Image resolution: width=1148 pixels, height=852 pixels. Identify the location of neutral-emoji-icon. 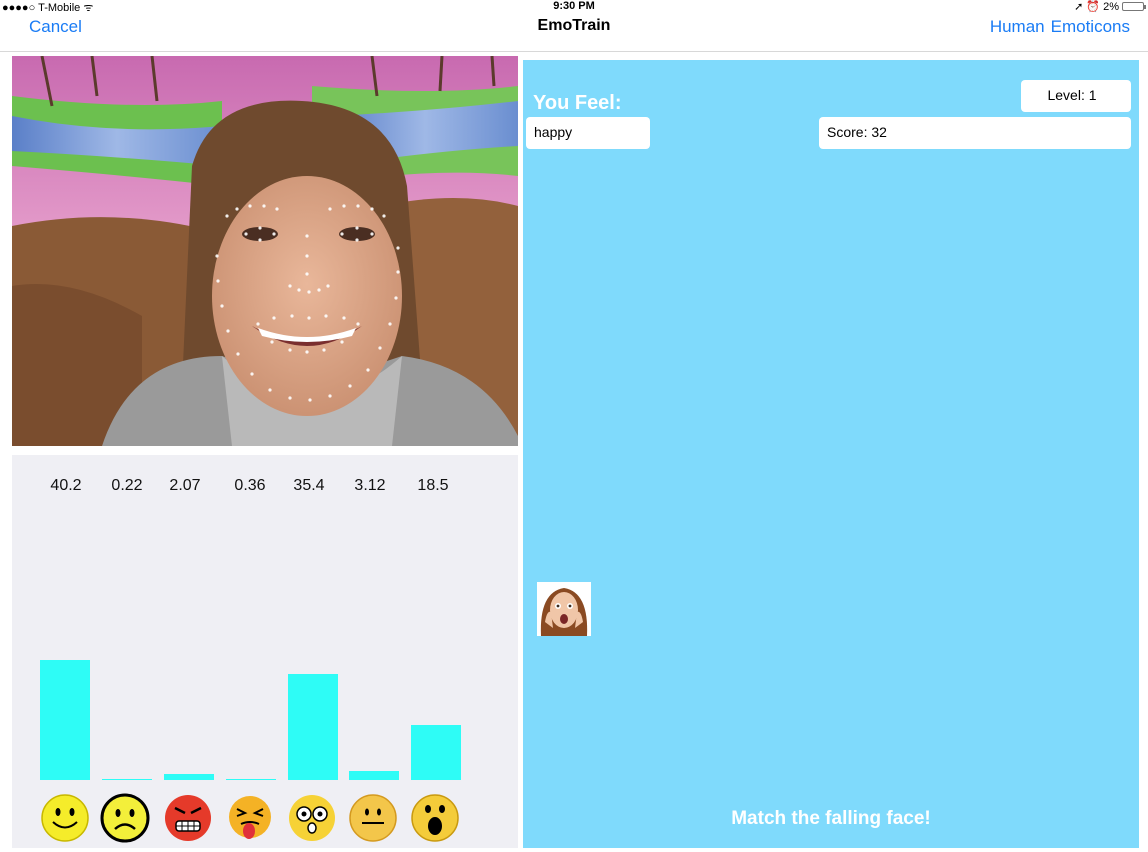
(373, 818).